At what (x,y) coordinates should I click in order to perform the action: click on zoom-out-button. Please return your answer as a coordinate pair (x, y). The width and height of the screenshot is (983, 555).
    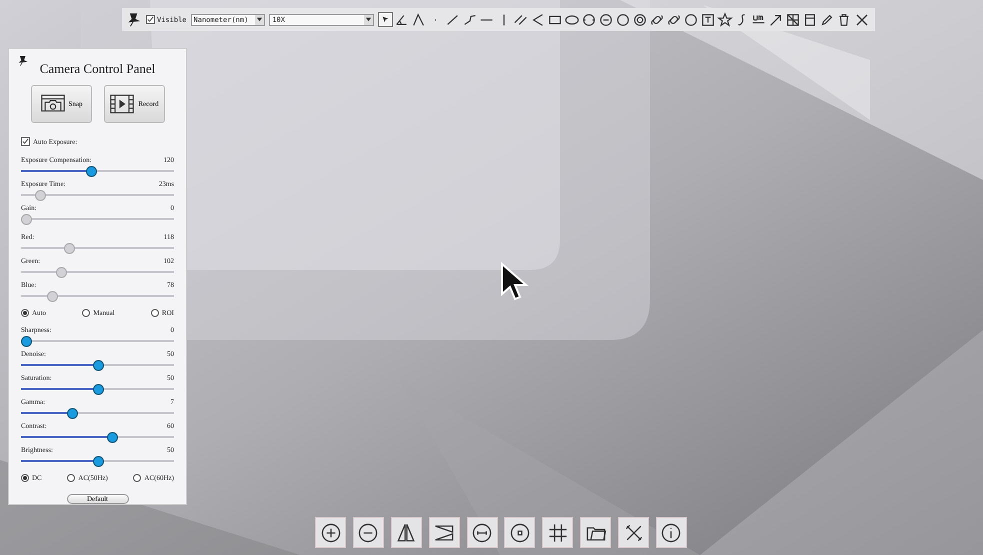
    Looking at the image, I should click on (368, 532).